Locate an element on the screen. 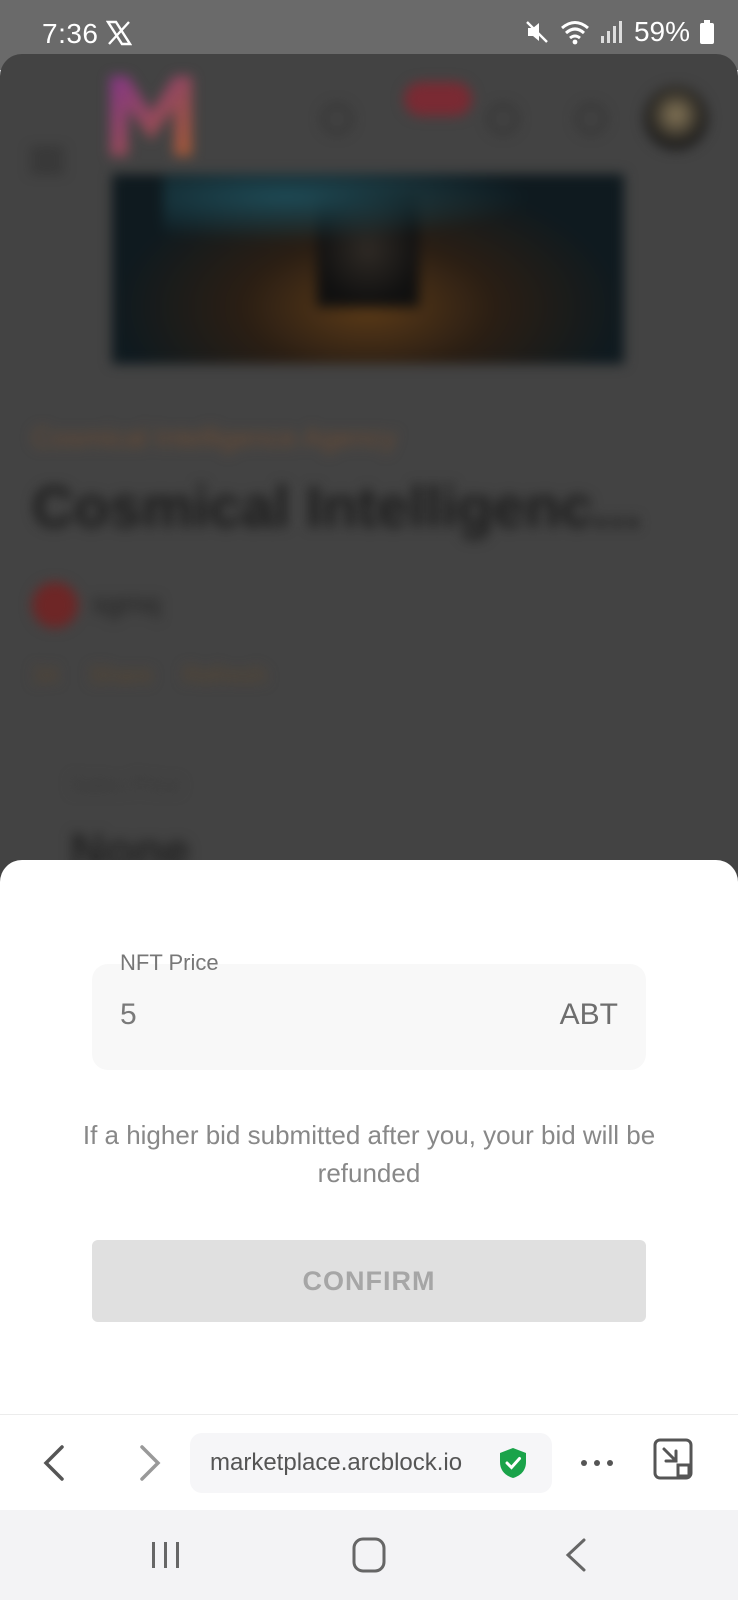 This screenshot has width=738, height=1600. mute-icon is located at coordinates (537, 32).